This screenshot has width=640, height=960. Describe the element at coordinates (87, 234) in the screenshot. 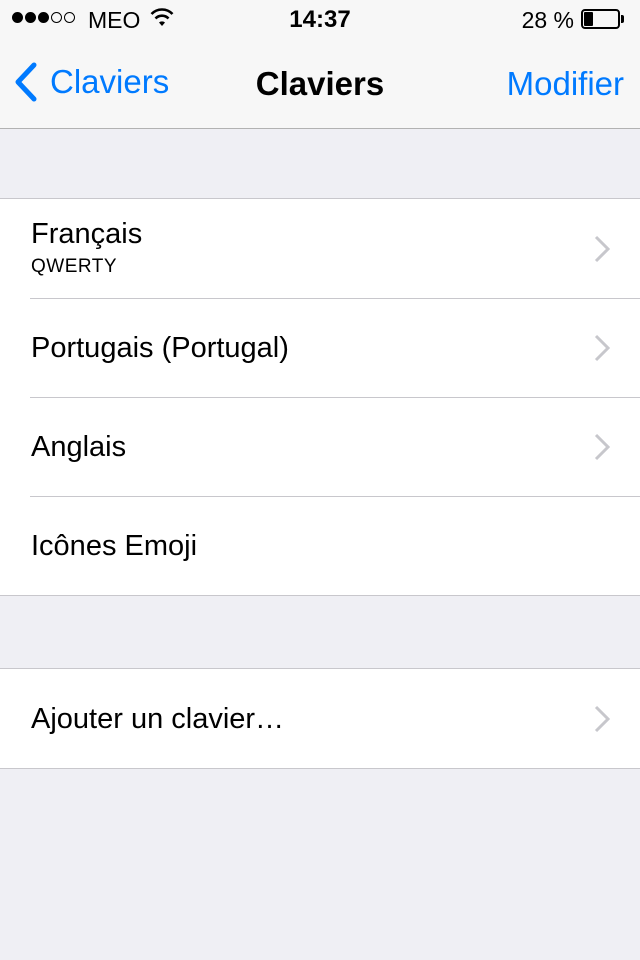

I see `keyboard-name: Français` at that location.